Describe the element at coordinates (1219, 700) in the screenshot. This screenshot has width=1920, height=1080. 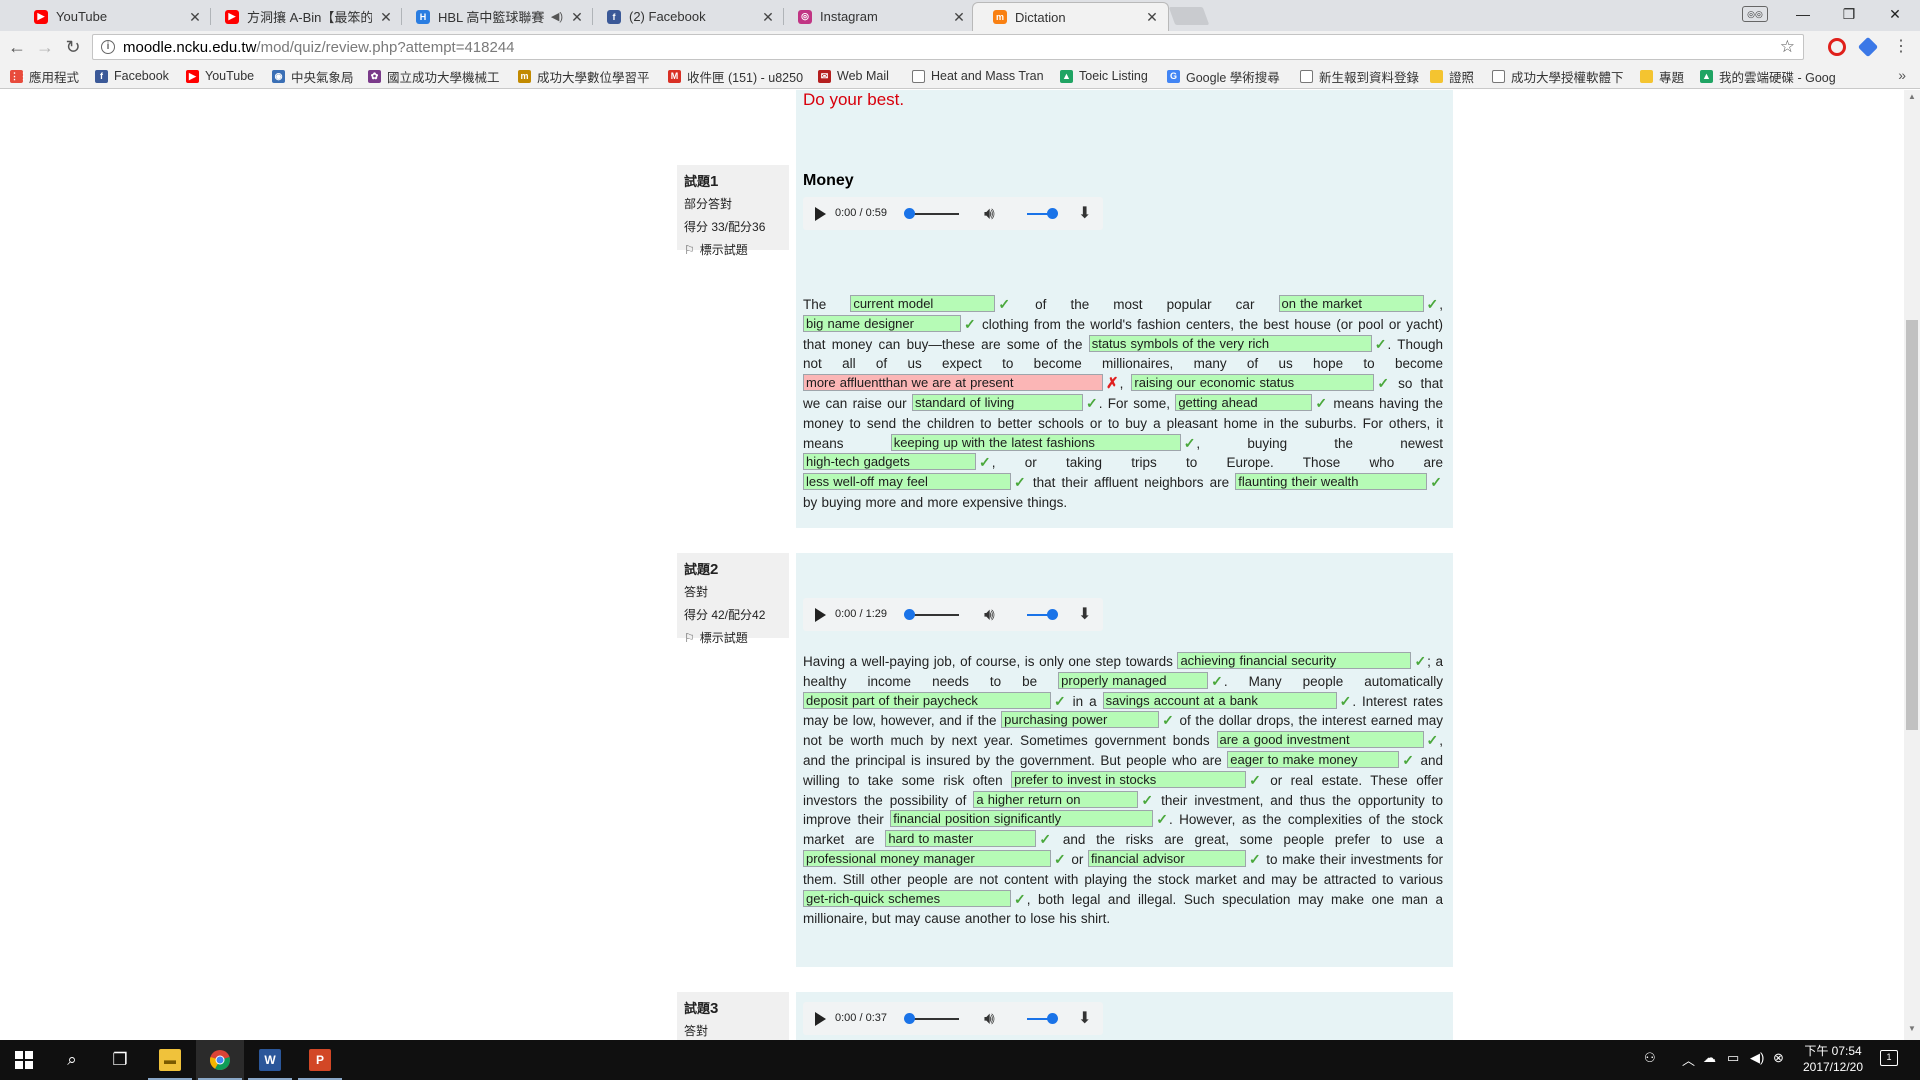
I see `answer-field: savings account at a bank` at that location.